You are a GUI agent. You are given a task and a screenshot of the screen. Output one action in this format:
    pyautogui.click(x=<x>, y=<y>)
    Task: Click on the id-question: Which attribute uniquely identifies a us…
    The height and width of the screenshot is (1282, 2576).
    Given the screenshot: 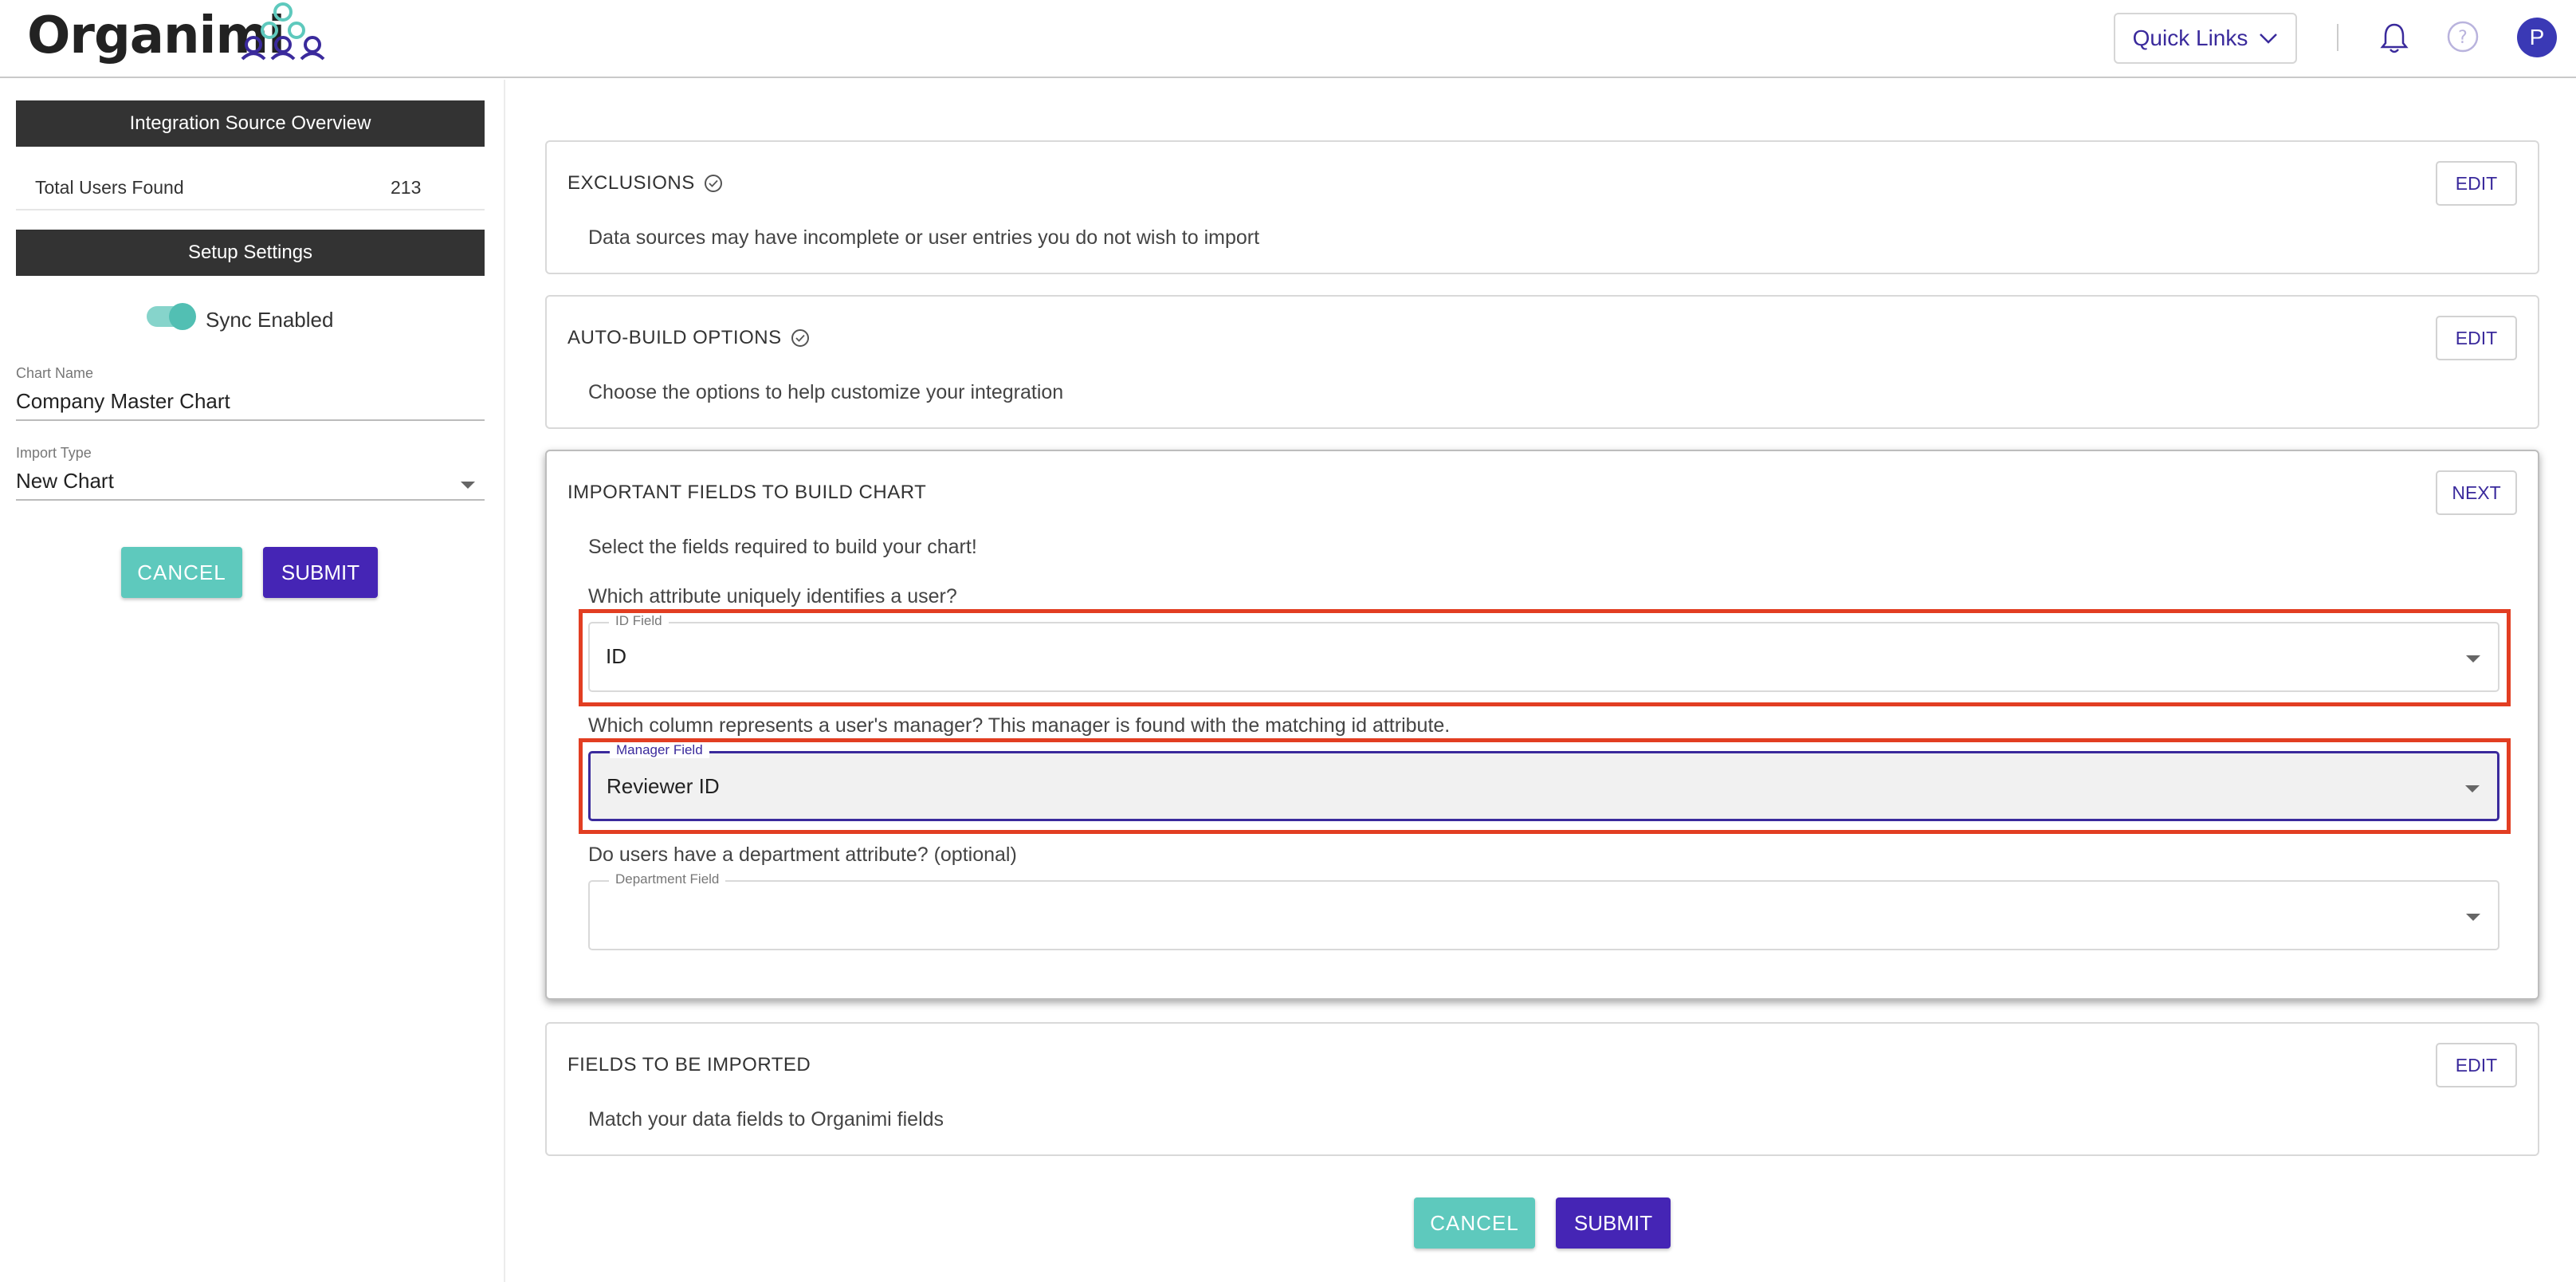 What is the action you would take?
    pyautogui.click(x=772, y=596)
    